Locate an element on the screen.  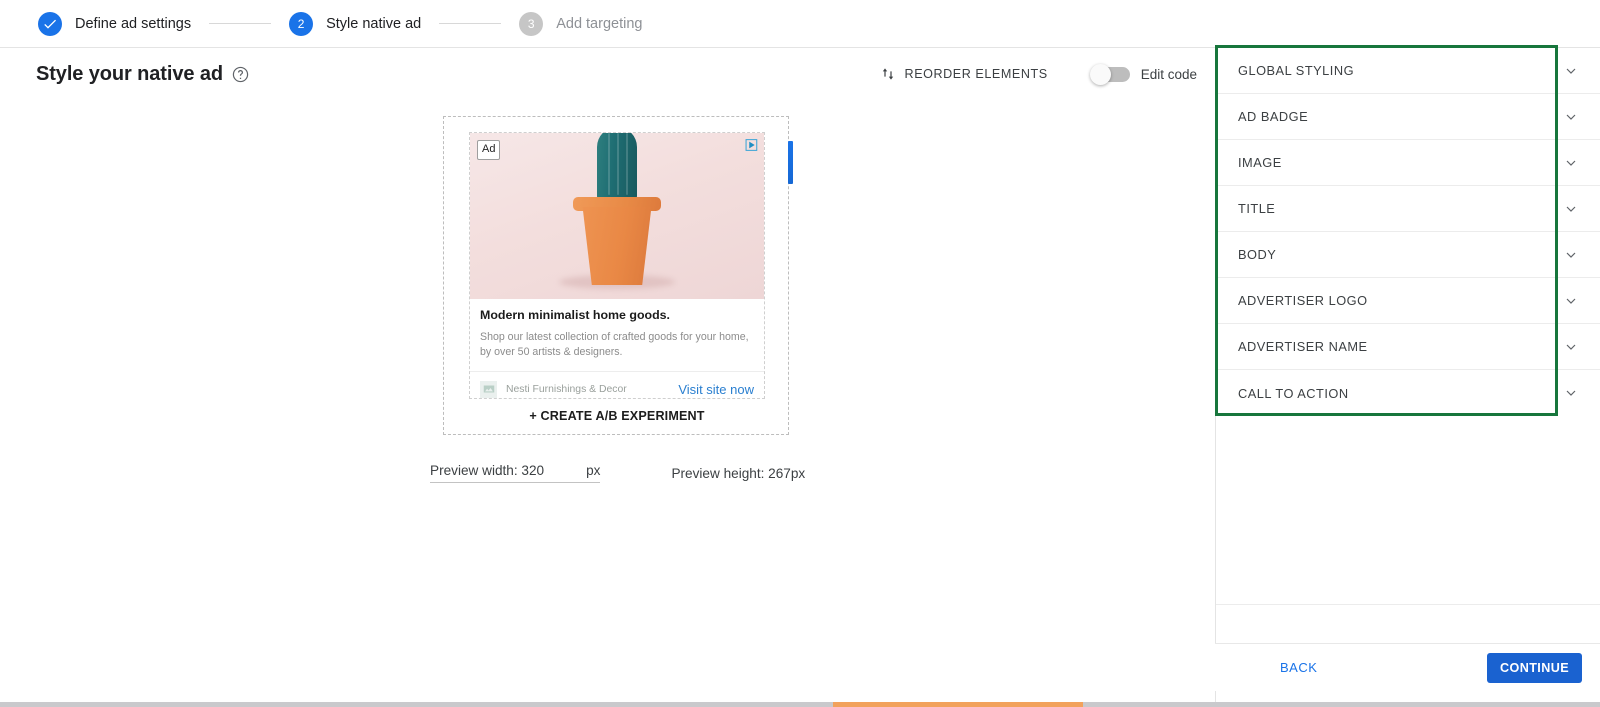
step-add-targeting: 3 Add targeting is located at coordinates (581, 23).